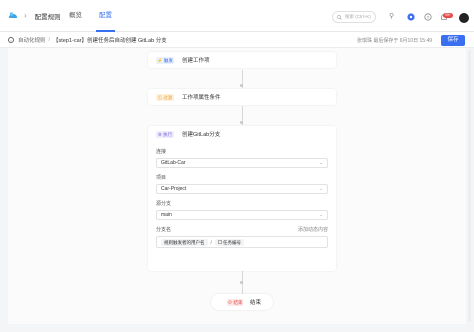 This screenshot has width=474, height=332. Describe the element at coordinates (464, 18) in the screenshot. I see `avatar` at that location.